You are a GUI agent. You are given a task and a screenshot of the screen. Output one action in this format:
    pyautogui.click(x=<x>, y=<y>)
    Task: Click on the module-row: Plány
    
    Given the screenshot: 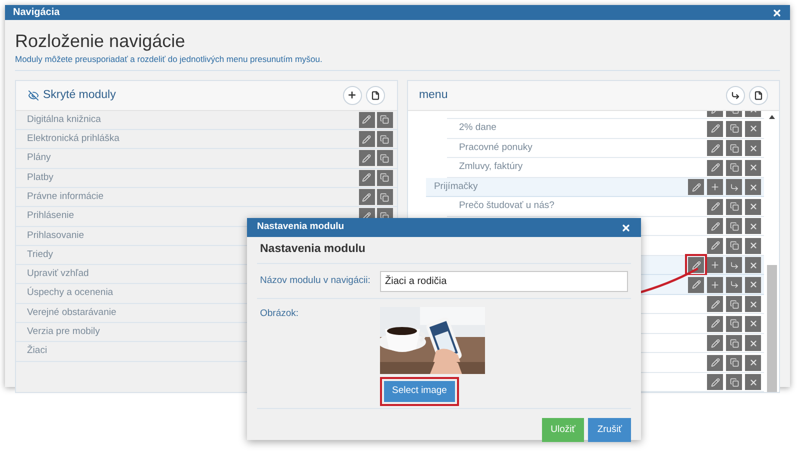 What is the action you would take?
    pyautogui.click(x=206, y=159)
    